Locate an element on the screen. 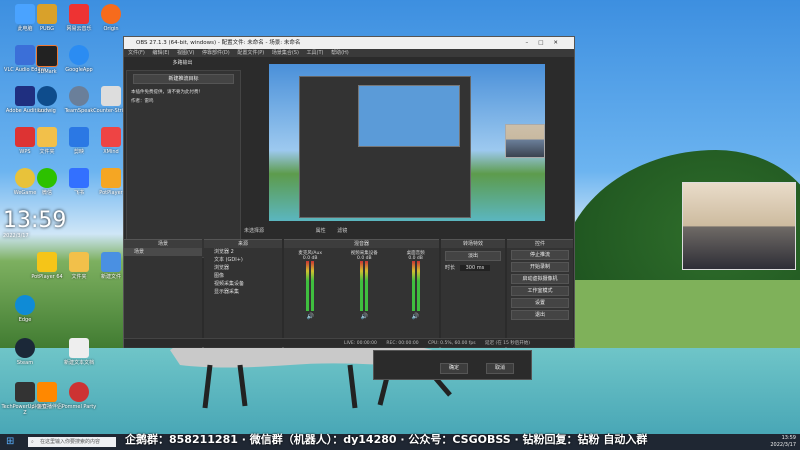  dialog-box: 确定 取消 is located at coordinates (452, 365).